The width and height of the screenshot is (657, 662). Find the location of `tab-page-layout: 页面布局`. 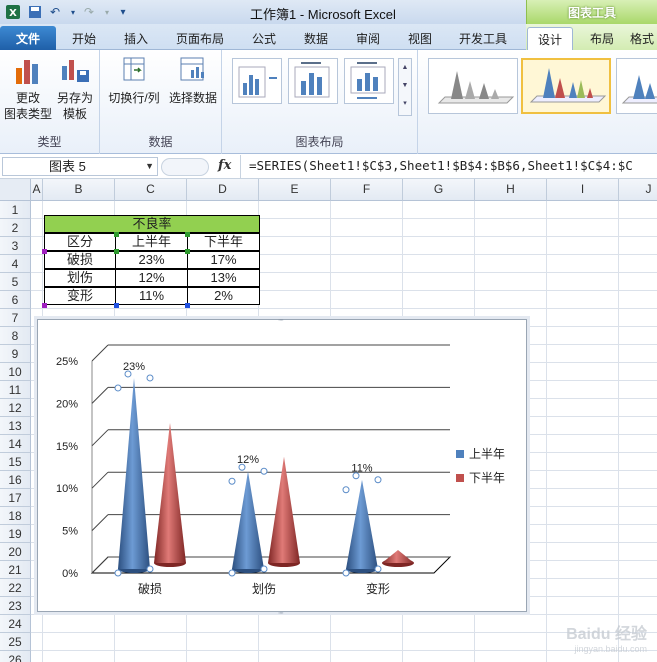

tab-page-layout: 页面布局 is located at coordinates (200, 38).